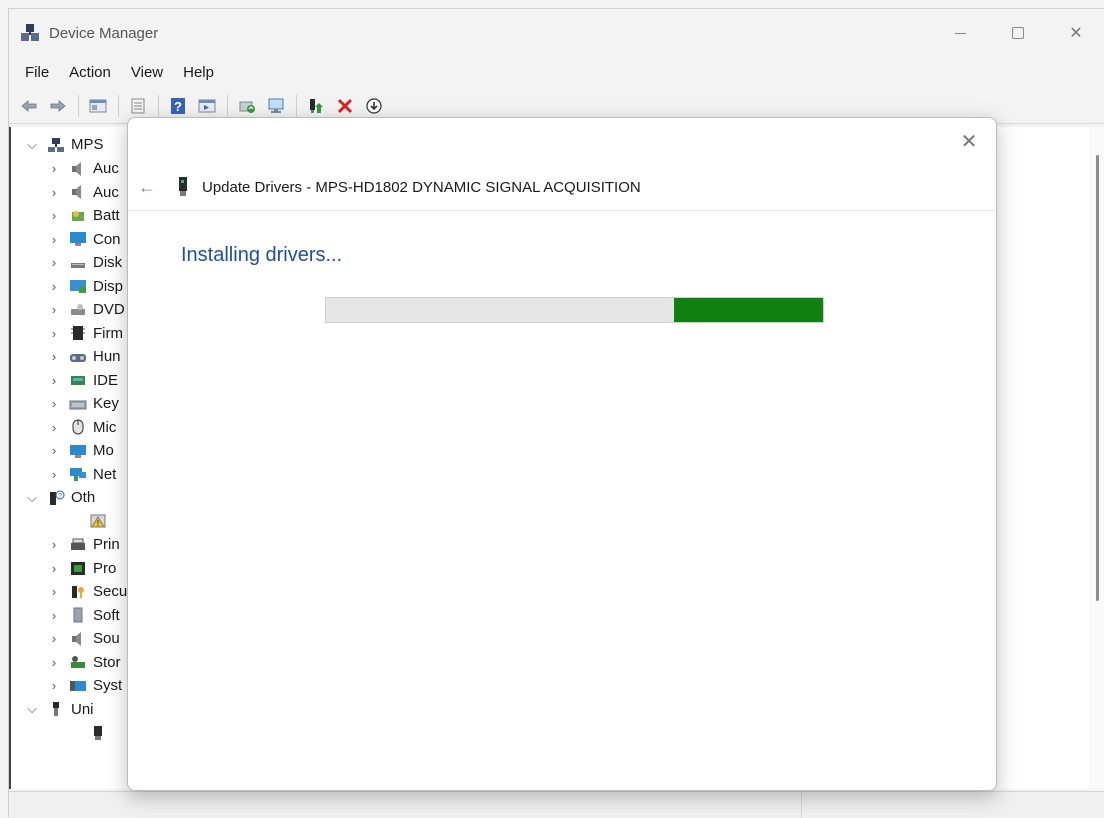 The height and width of the screenshot is (818, 1104). I want to click on view-icon, so click(207, 106).